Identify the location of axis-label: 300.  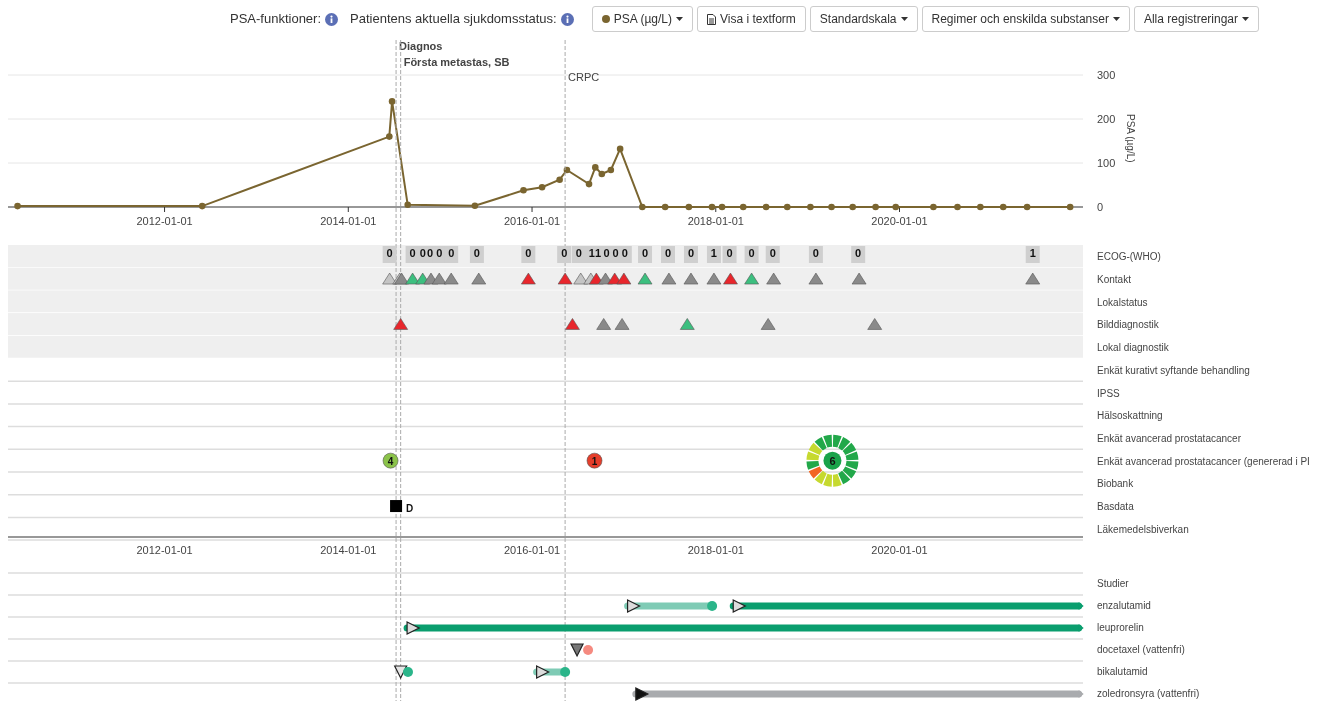
(1106, 75).